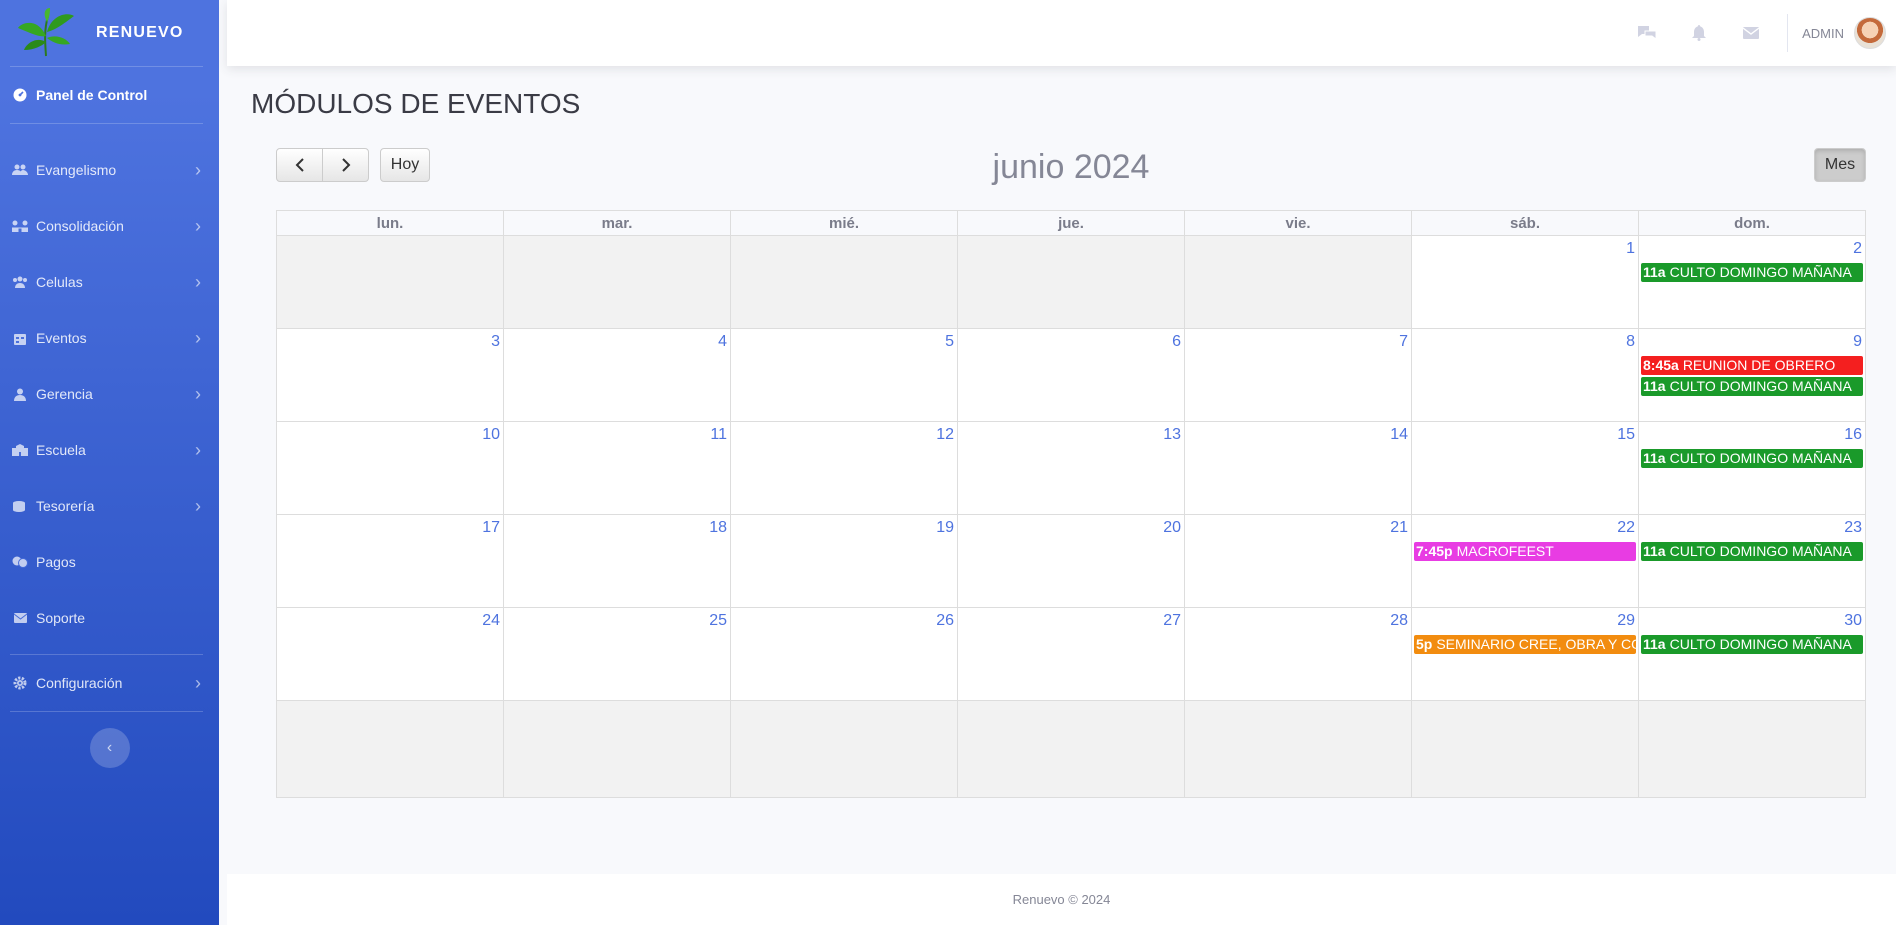 The height and width of the screenshot is (925, 1896). I want to click on day-number: 7, so click(1298, 342).